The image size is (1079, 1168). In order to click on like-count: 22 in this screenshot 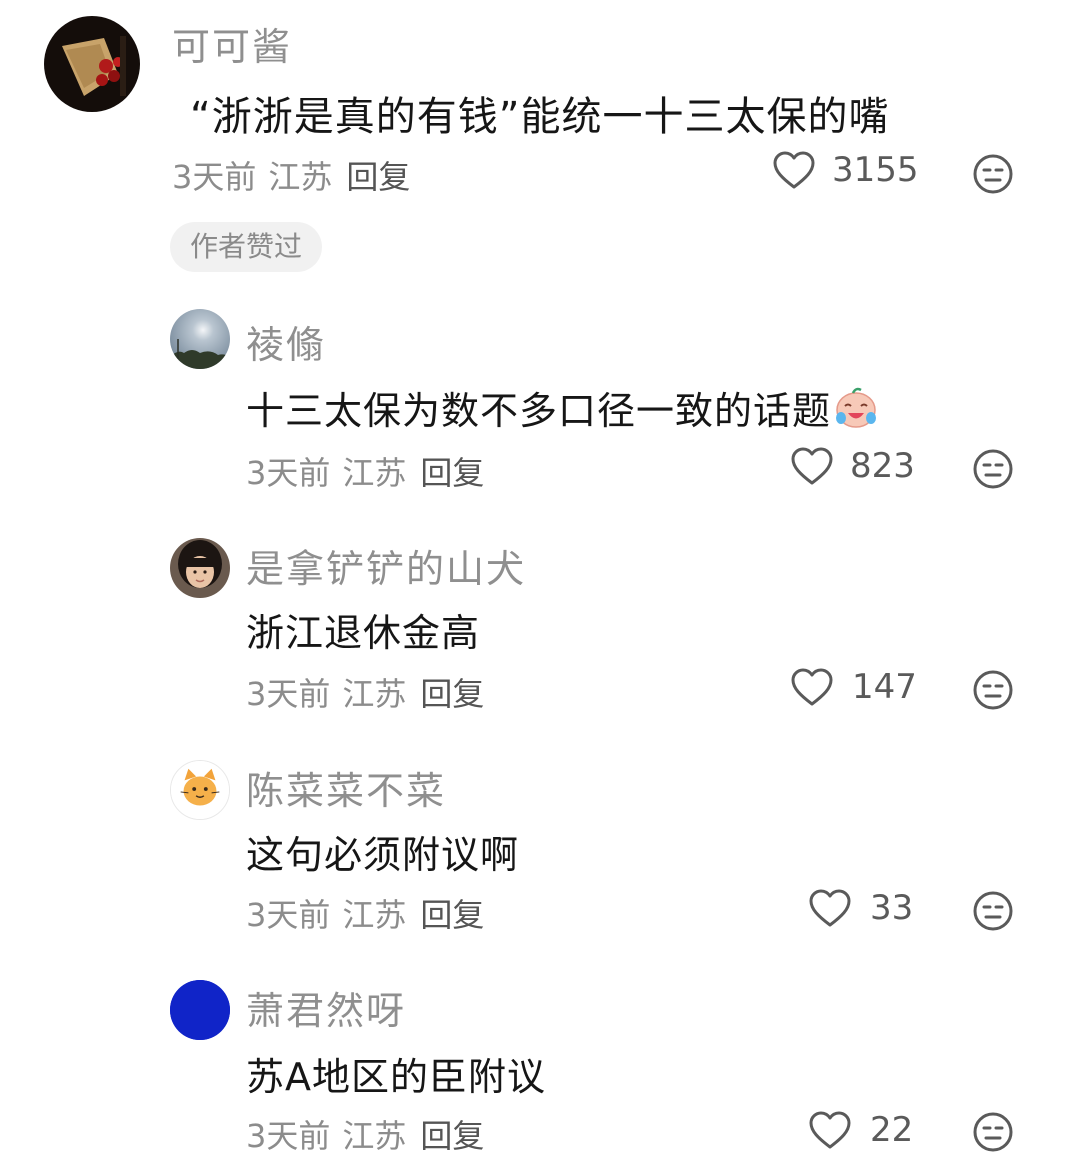, I will do `click(892, 1130)`.